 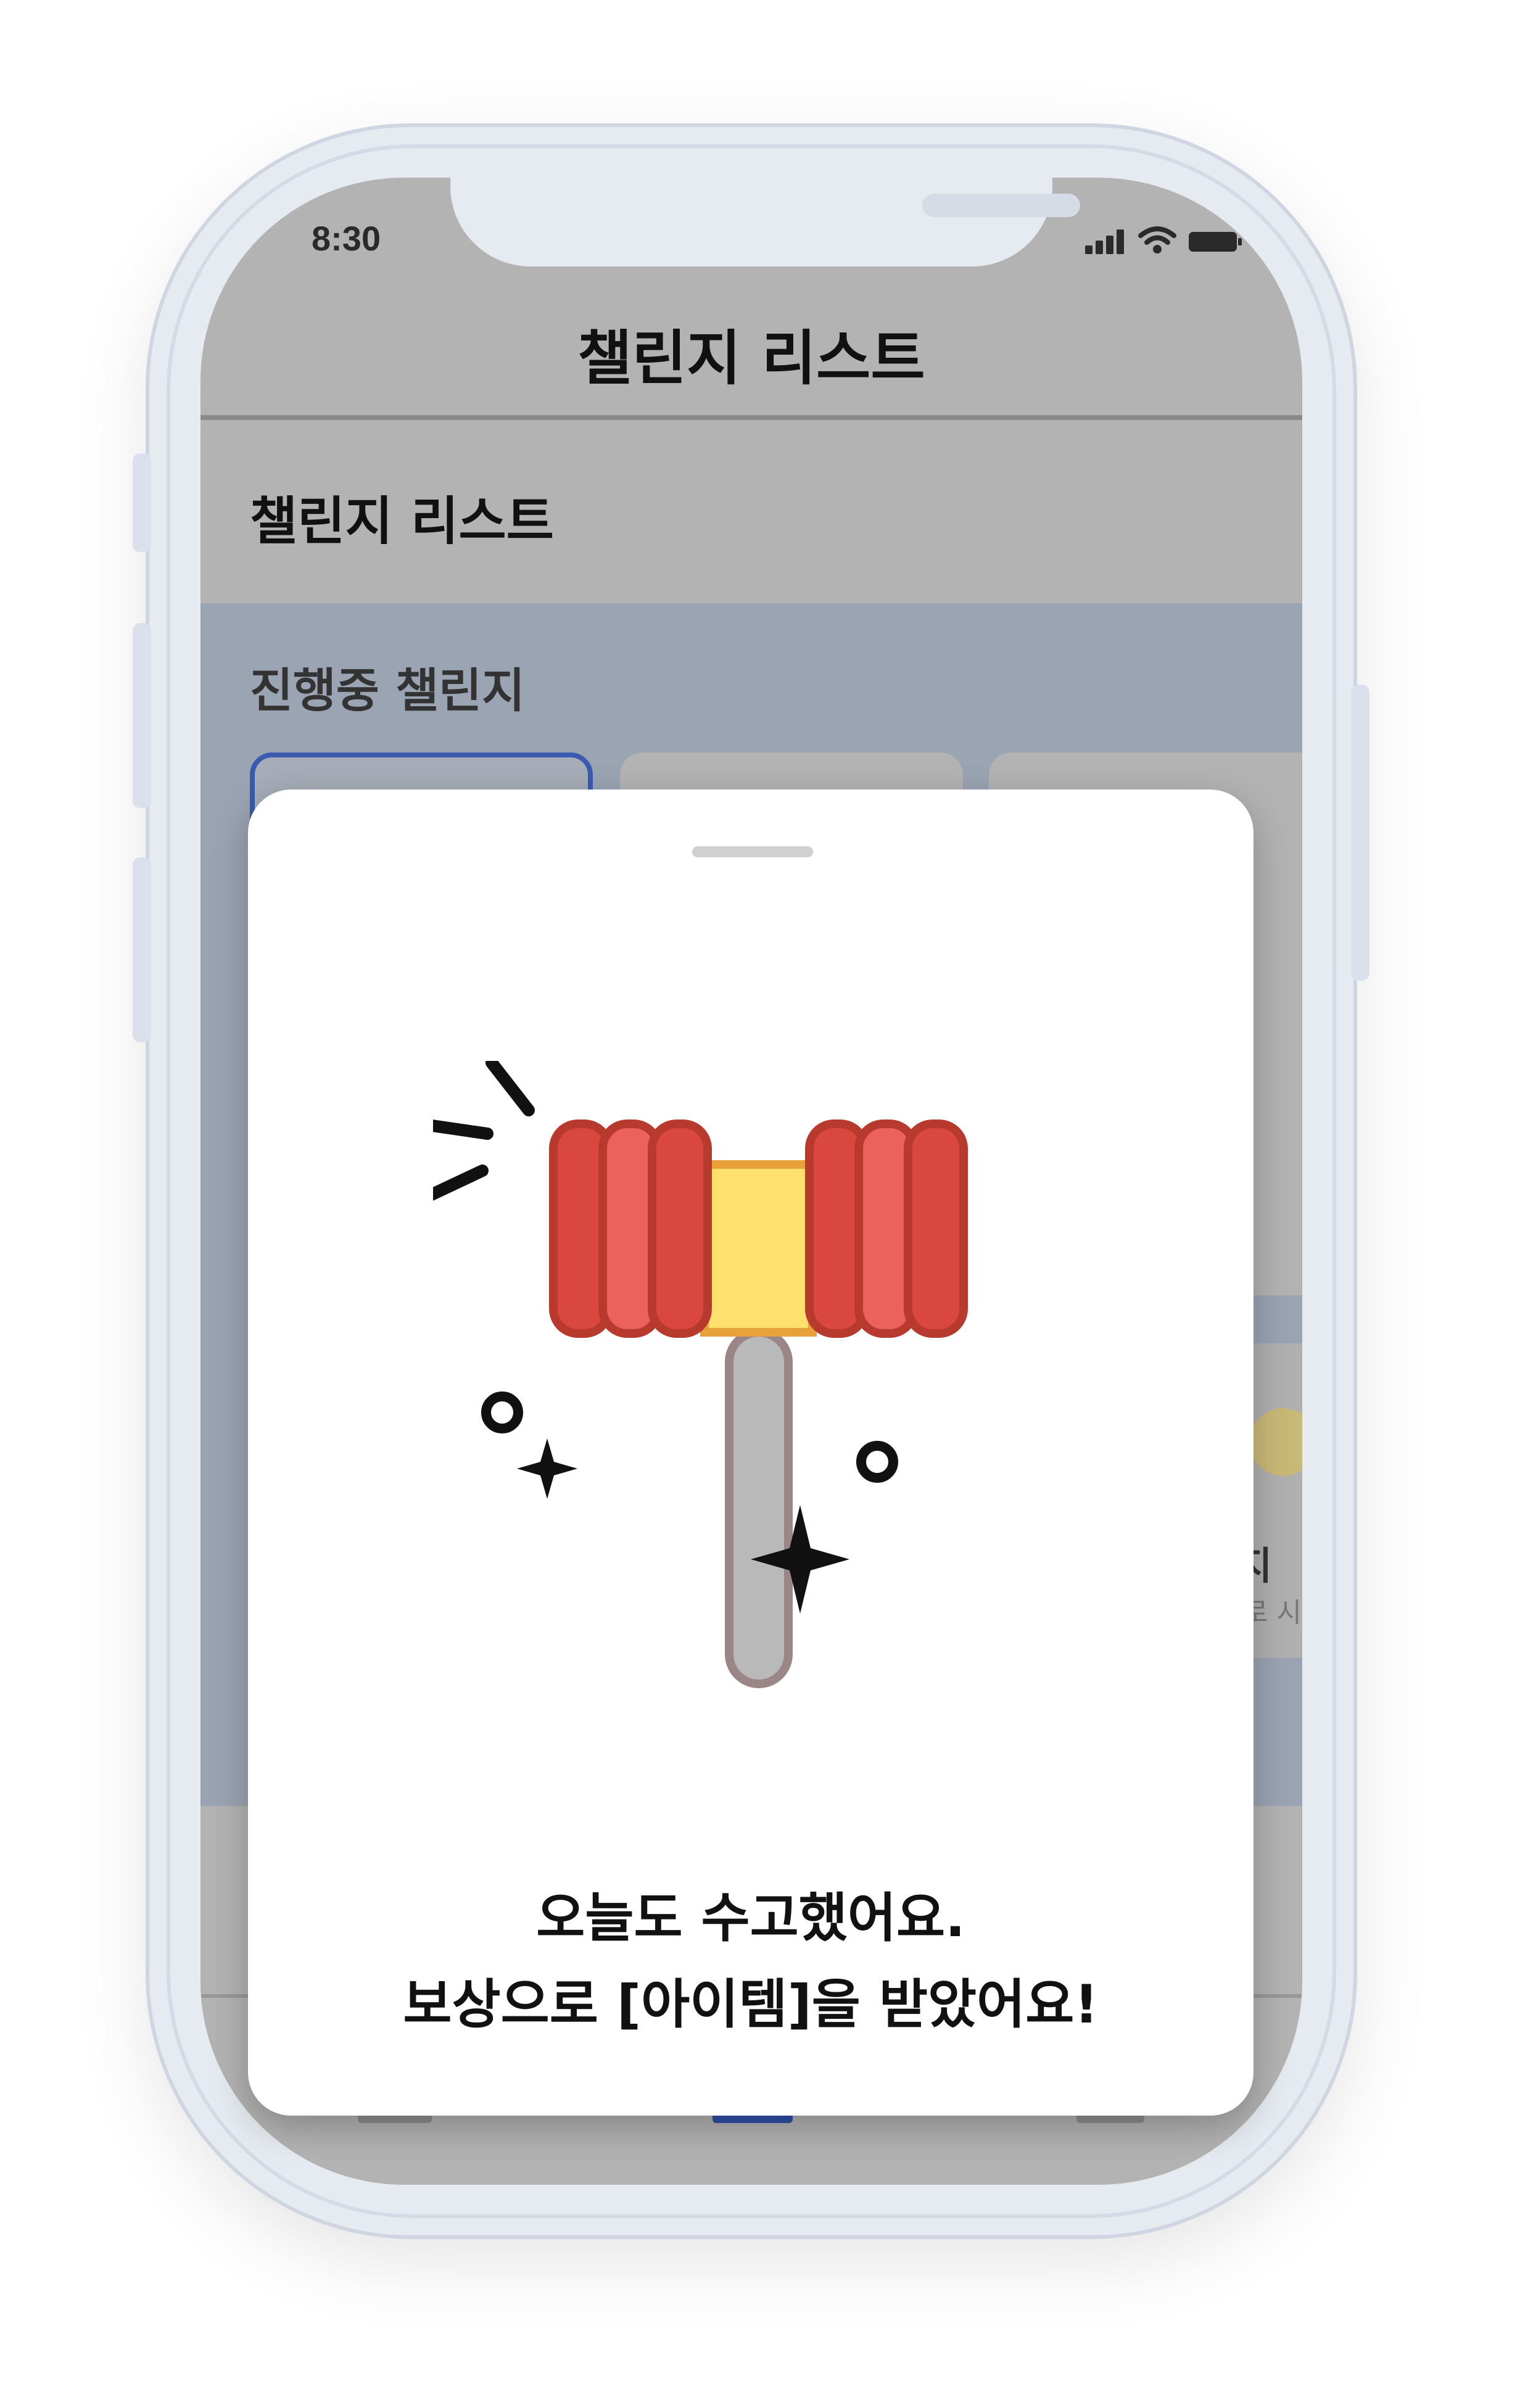 What do you see at coordinates (1215, 242) in the screenshot?
I see `battery-icon` at bounding box center [1215, 242].